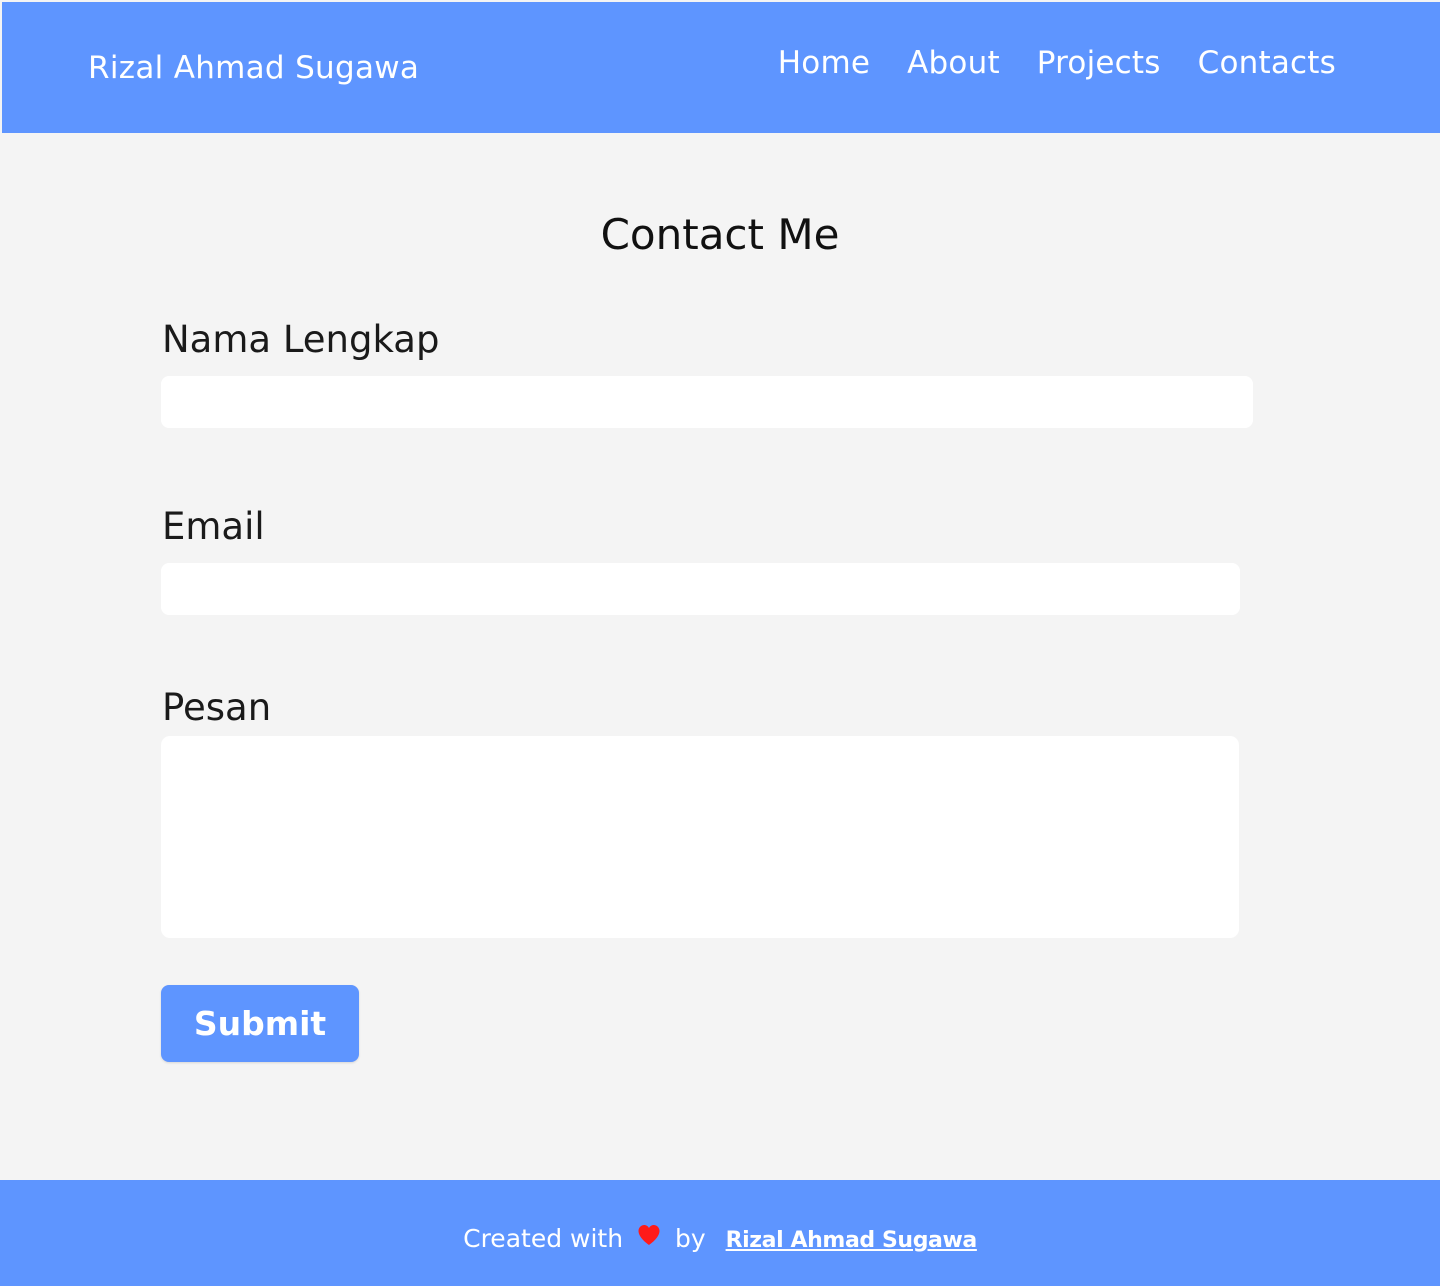 The image size is (1440, 1286). Describe the element at coordinates (217, 707) in the screenshot. I see `message-label: Pesan` at that location.